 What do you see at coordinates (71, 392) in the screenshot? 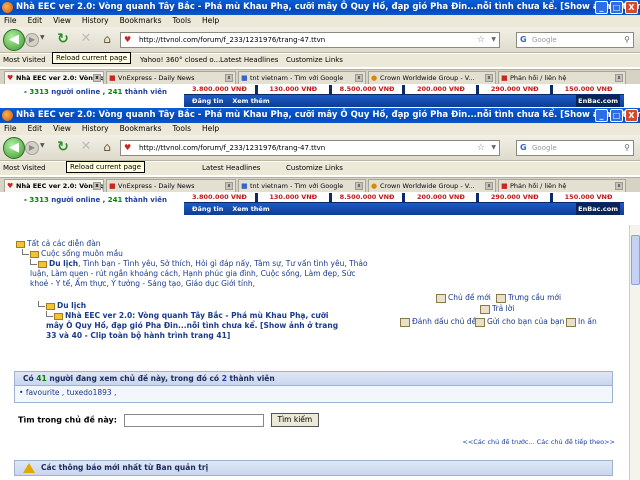
I see `viewer-names: favourite , tuxedo1893 ,` at bounding box center [71, 392].